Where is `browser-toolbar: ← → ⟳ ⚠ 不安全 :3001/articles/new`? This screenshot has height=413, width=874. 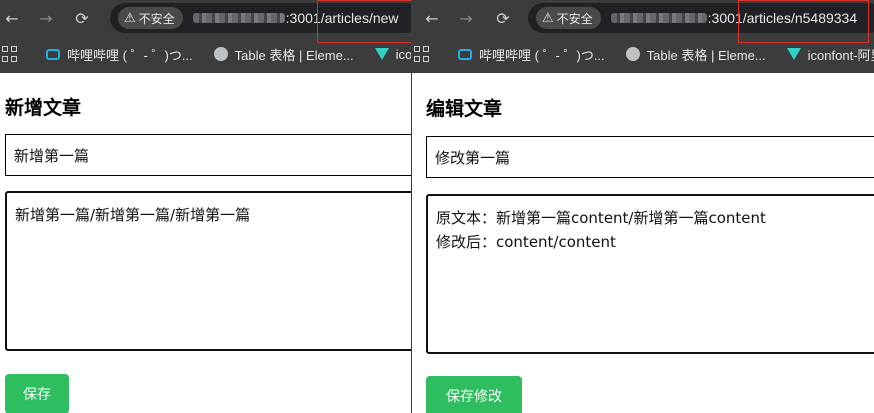
browser-toolbar: ← → ⟳ ⚠ 不安全 :3001/articles/new is located at coordinates (205, 21).